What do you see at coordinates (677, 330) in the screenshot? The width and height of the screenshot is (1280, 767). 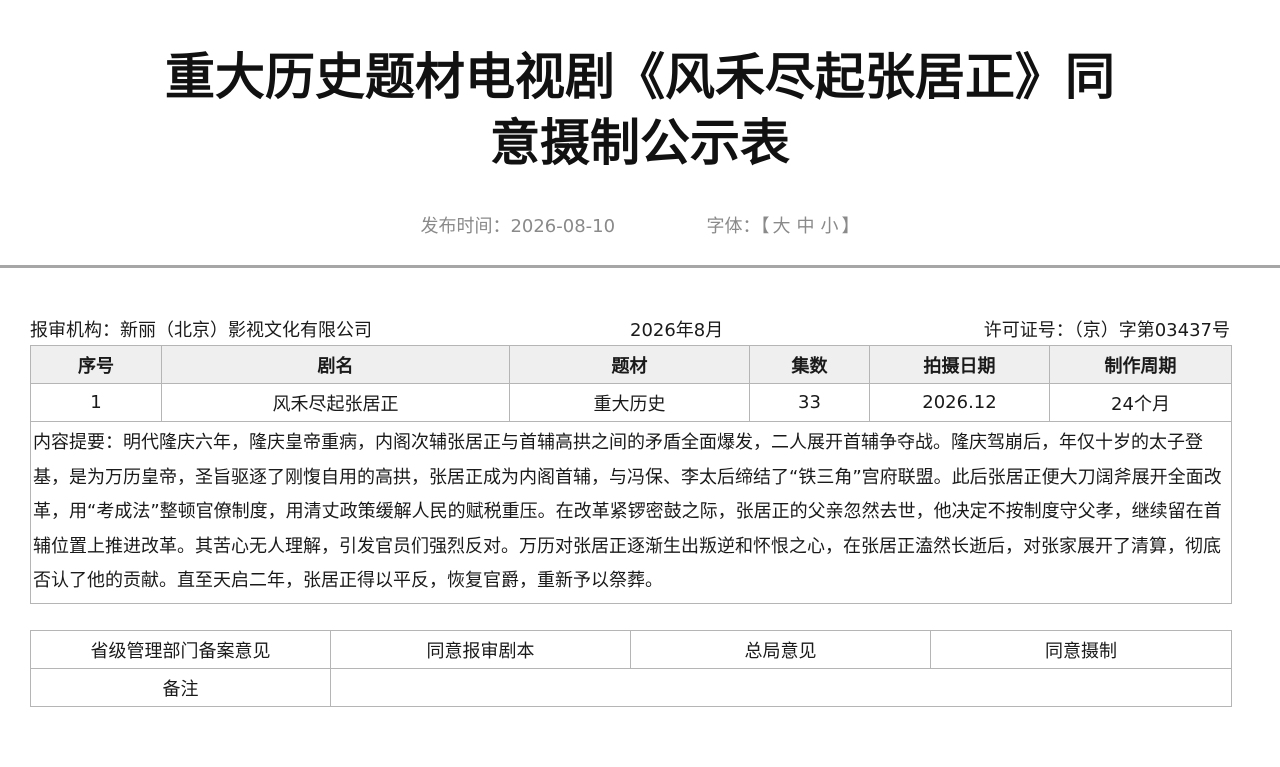 I see `publication-period: 2026年8月` at bounding box center [677, 330].